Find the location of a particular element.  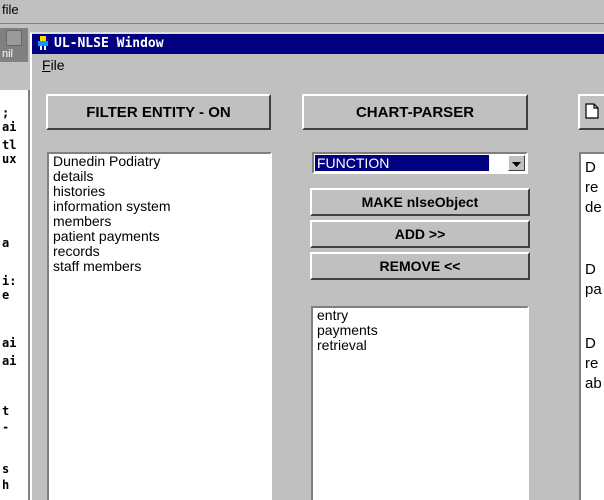

function-select-dropdown-button is located at coordinates (516, 163).